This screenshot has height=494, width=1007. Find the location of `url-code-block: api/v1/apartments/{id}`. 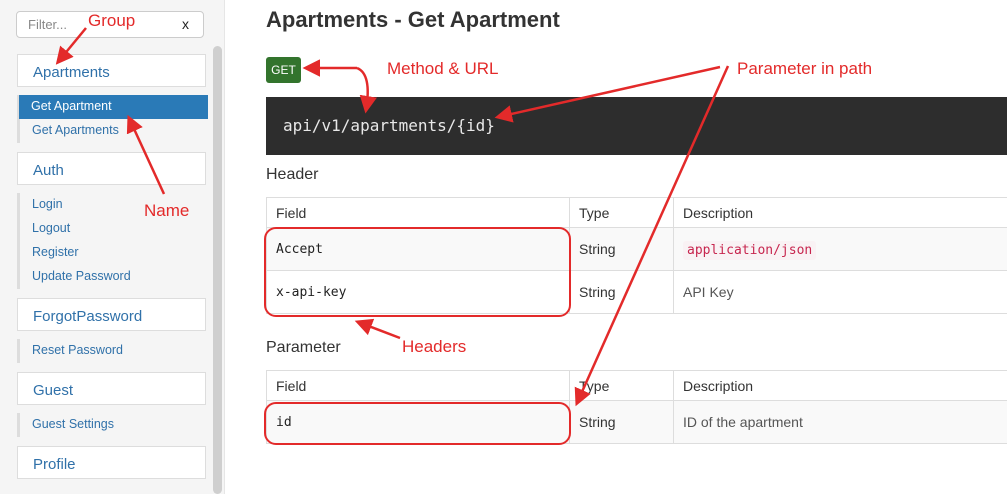

url-code-block: api/v1/apartments/{id} is located at coordinates (636, 126).